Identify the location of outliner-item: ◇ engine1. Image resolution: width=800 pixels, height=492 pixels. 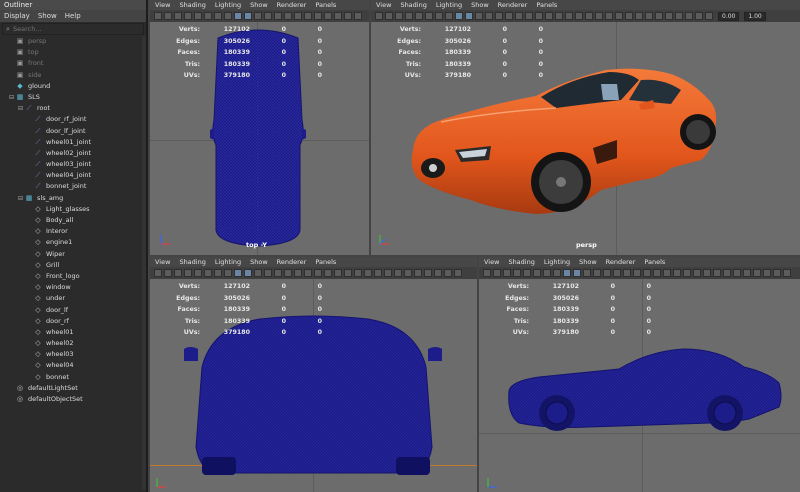
(72, 242).